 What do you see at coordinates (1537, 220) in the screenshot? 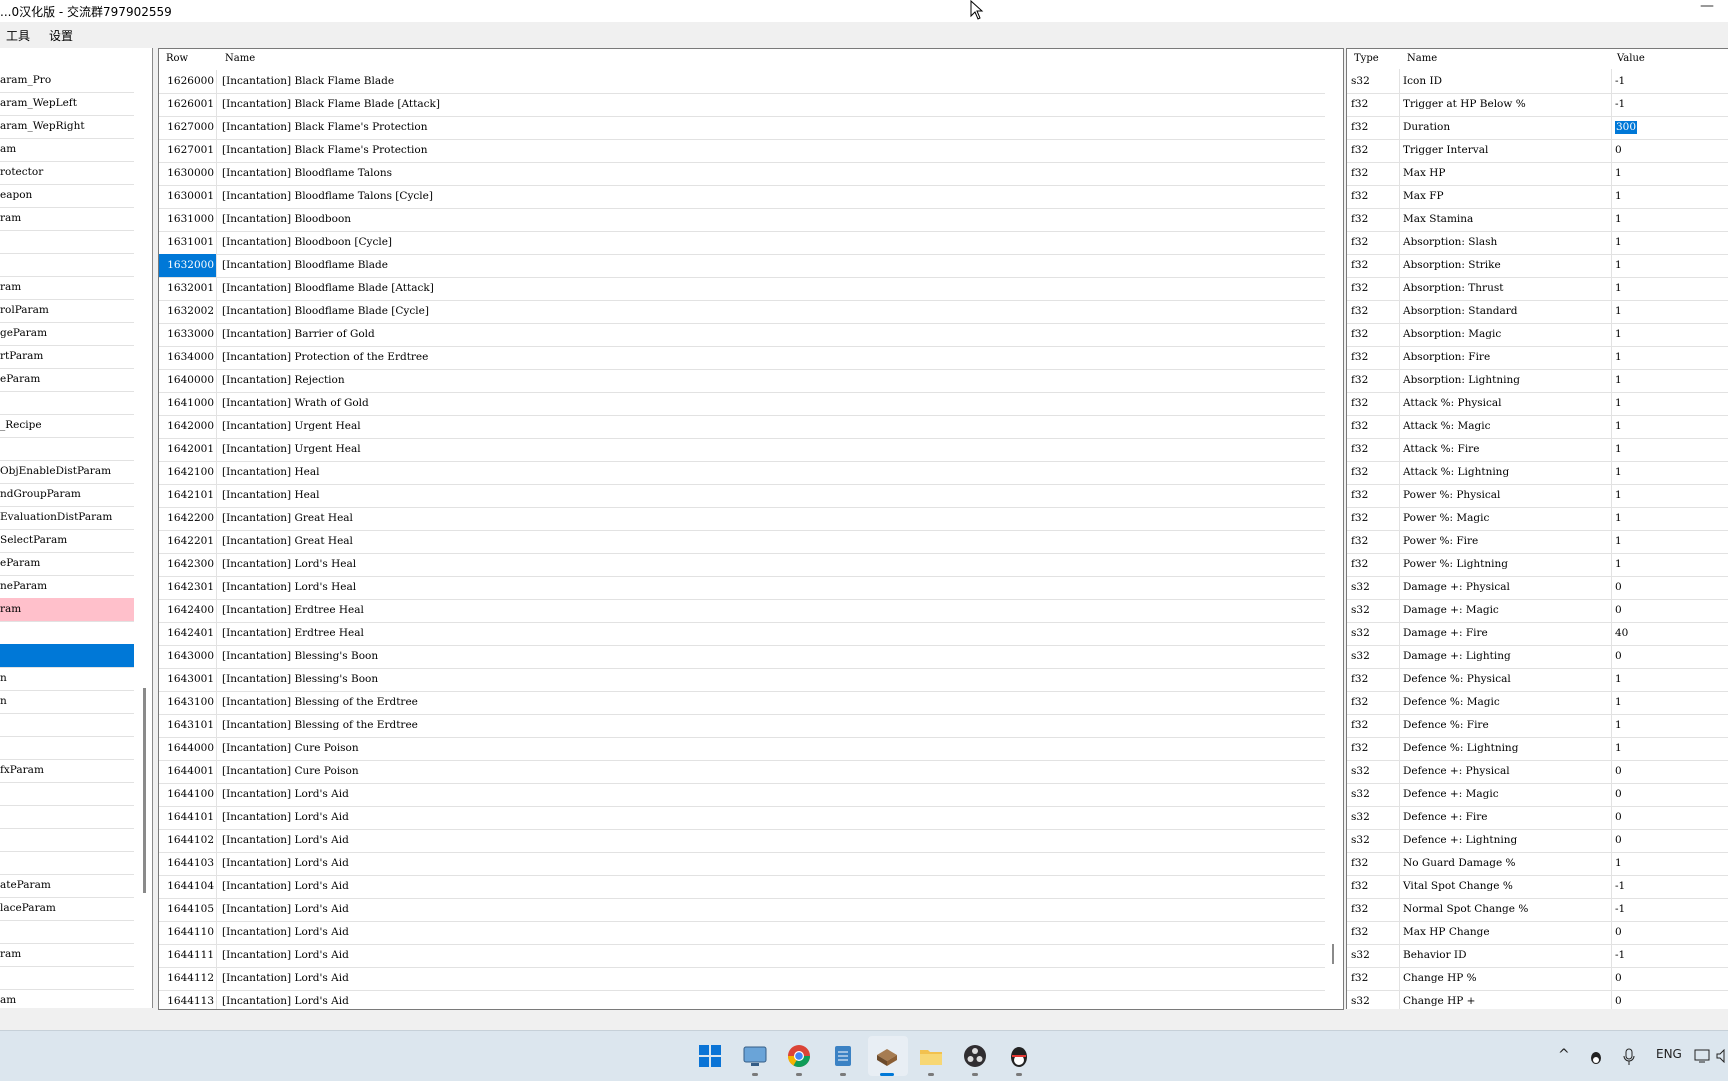
I see `field-row: f32 Max Stamina 1` at bounding box center [1537, 220].